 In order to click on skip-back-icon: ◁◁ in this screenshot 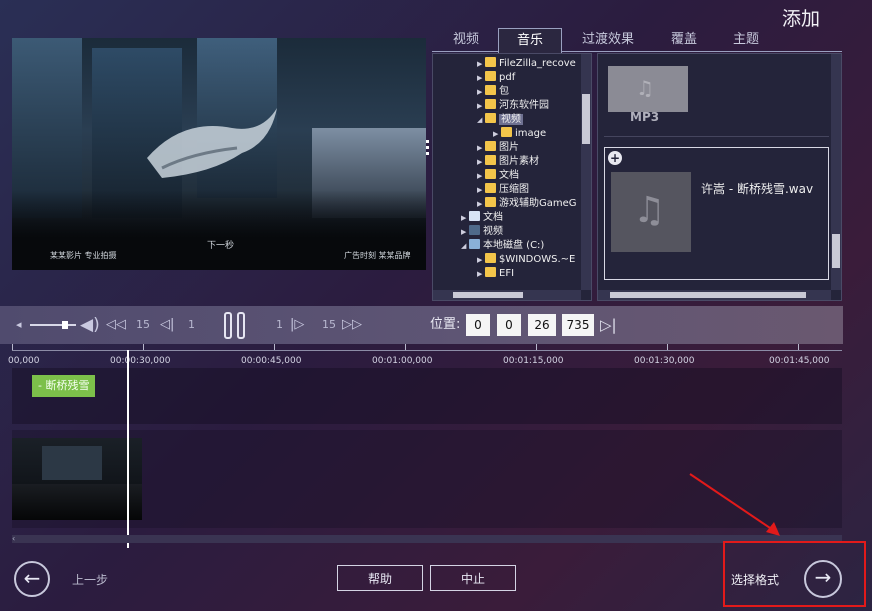, I will do `click(116, 325)`.